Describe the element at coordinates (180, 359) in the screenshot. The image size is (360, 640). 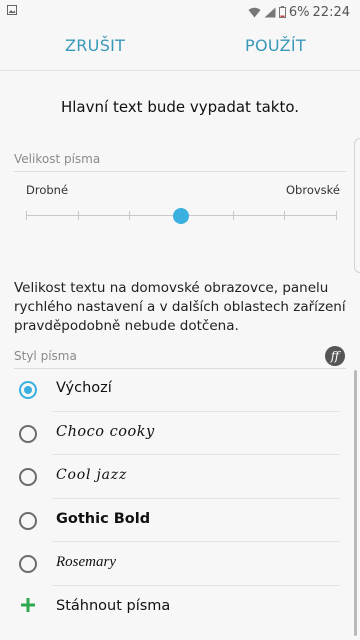
I see `font-style-header: Styl písma` at that location.